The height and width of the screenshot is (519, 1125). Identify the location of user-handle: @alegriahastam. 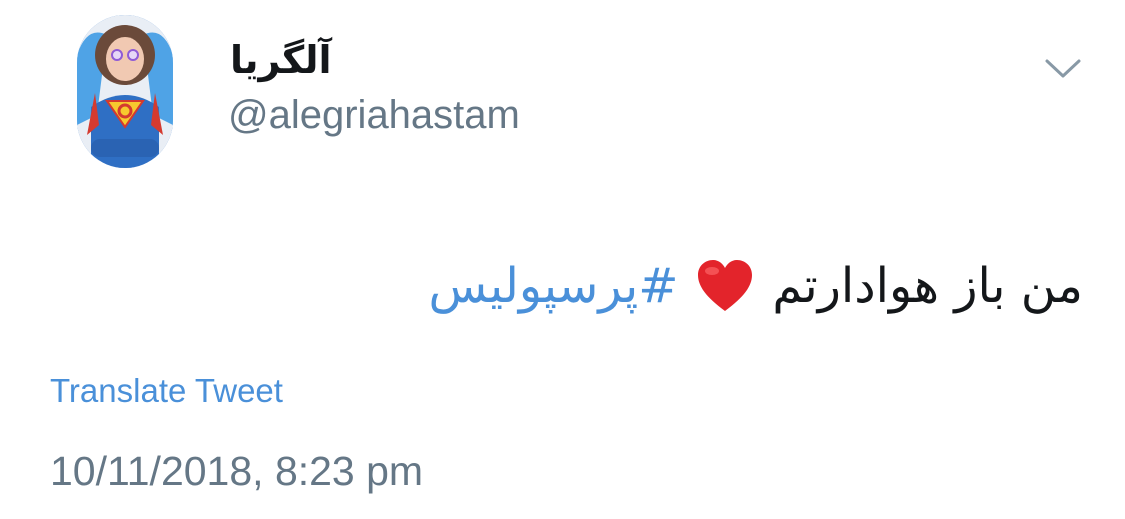
(374, 115).